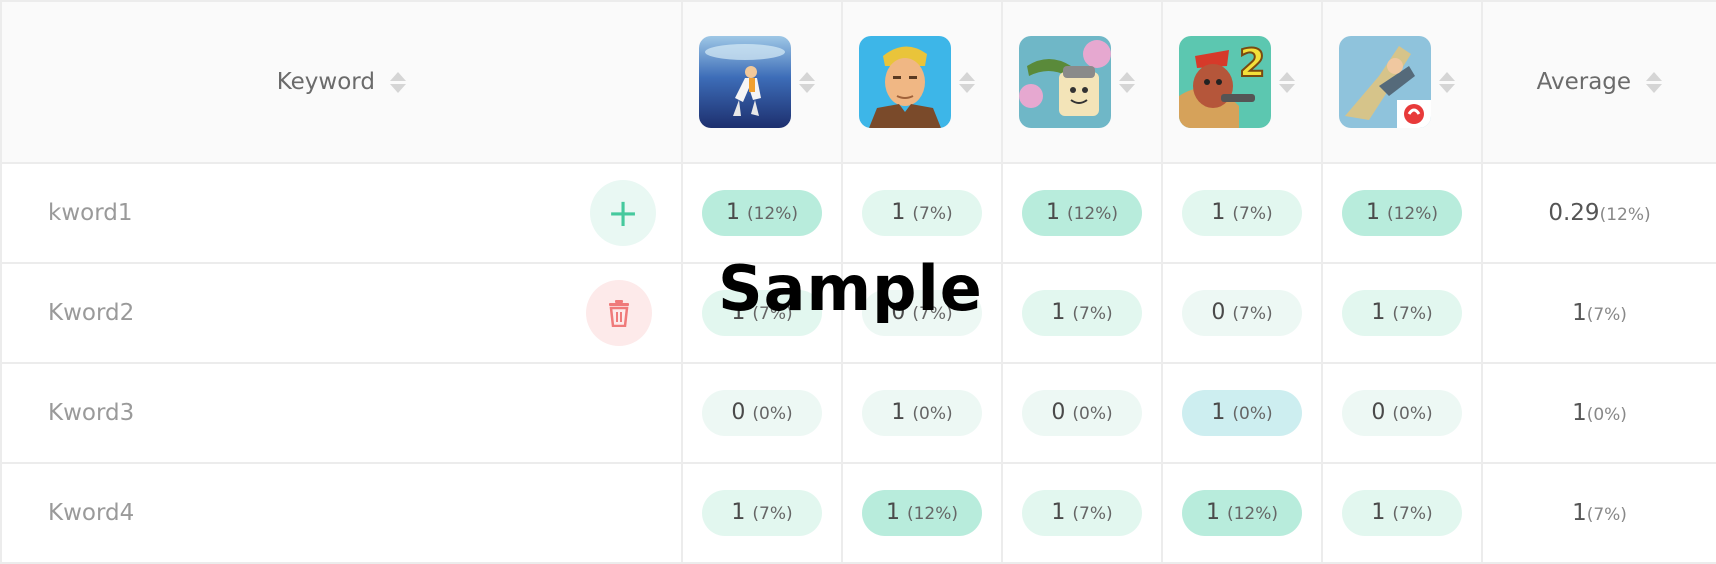 This screenshot has width=1716, height=564. Describe the element at coordinates (1574, 213) in the screenshot. I see `average-value: 0.29` at that location.